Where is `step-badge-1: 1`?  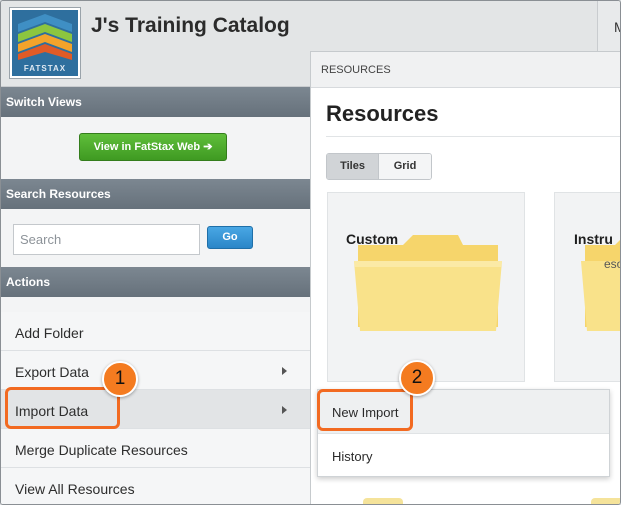
step-badge-1: 1 is located at coordinates (120, 379).